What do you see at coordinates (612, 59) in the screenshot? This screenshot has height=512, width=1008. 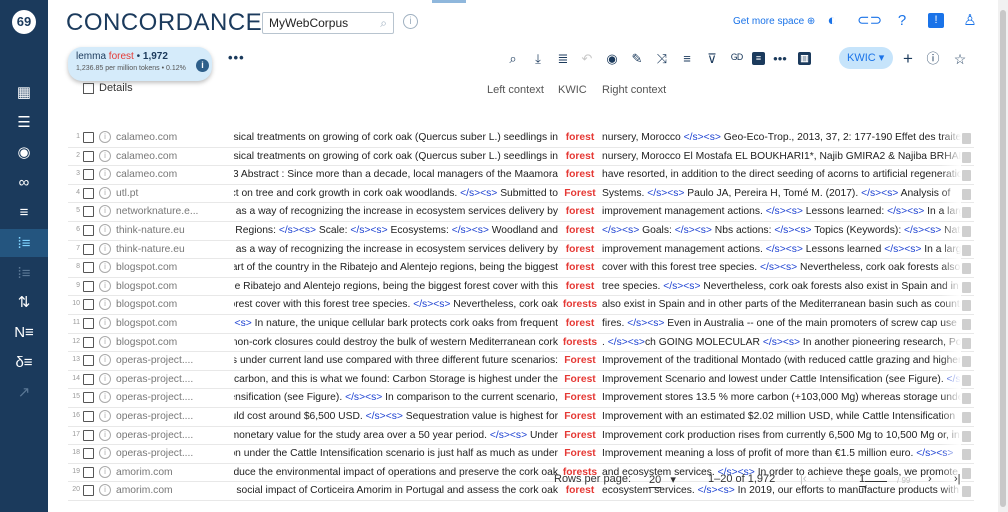 I see `visibility-icon: ◉` at bounding box center [612, 59].